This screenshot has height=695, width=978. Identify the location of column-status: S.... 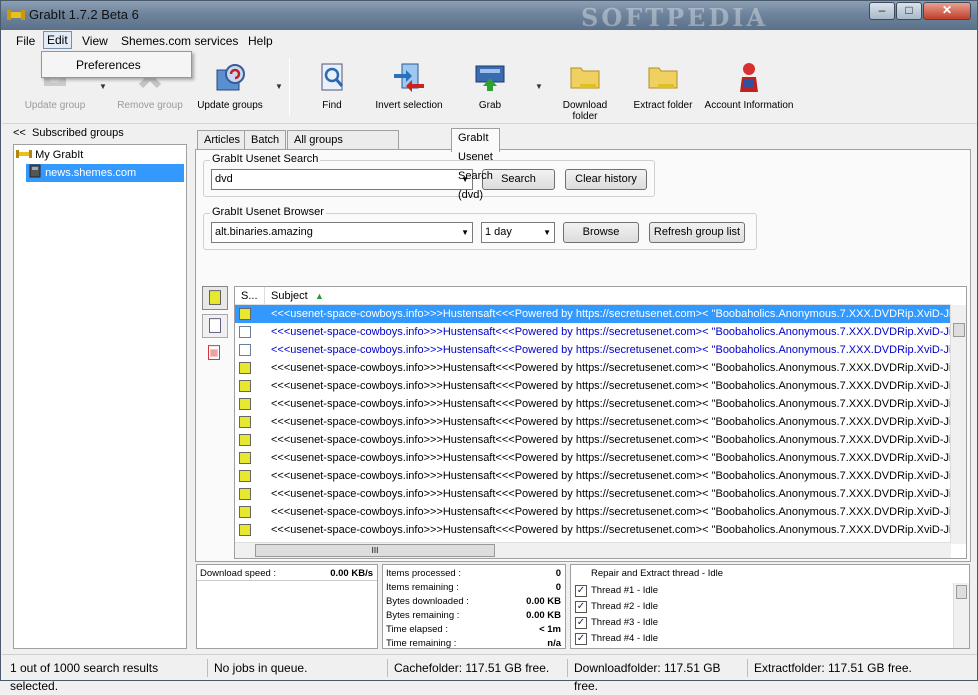
(249, 296).